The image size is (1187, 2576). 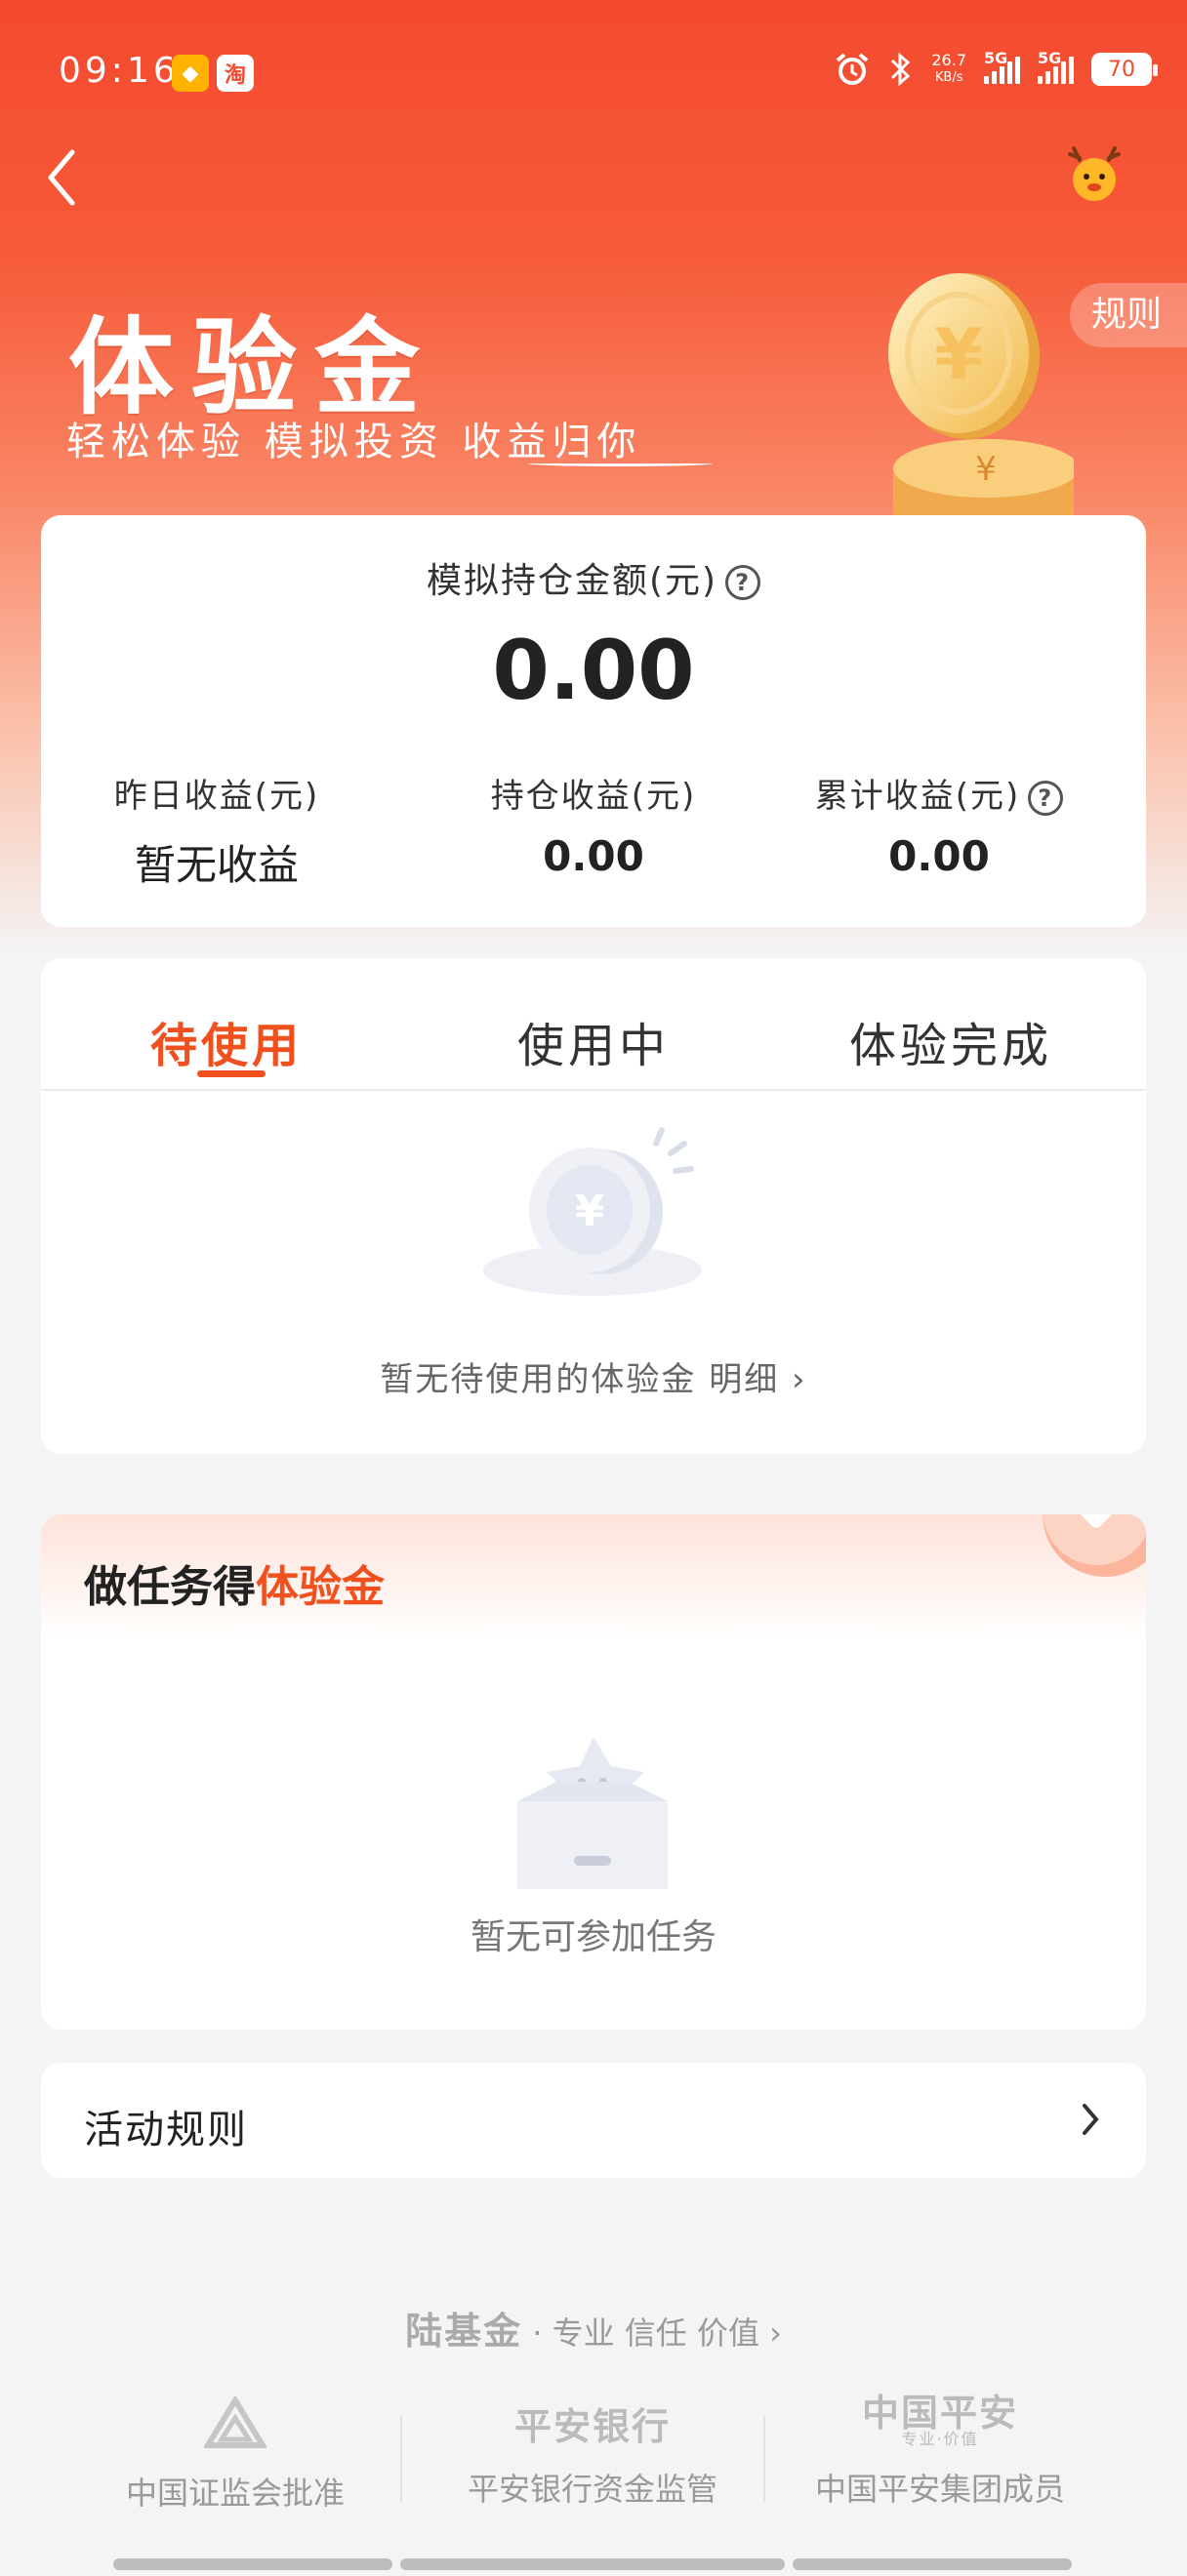 I want to click on empty-coin-illustration: ¥, so click(x=592, y=1211).